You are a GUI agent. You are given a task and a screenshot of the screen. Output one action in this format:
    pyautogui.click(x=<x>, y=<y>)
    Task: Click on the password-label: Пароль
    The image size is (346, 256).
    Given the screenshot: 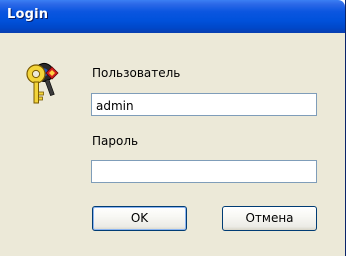 What is the action you would take?
    pyautogui.click(x=115, y=141)
    